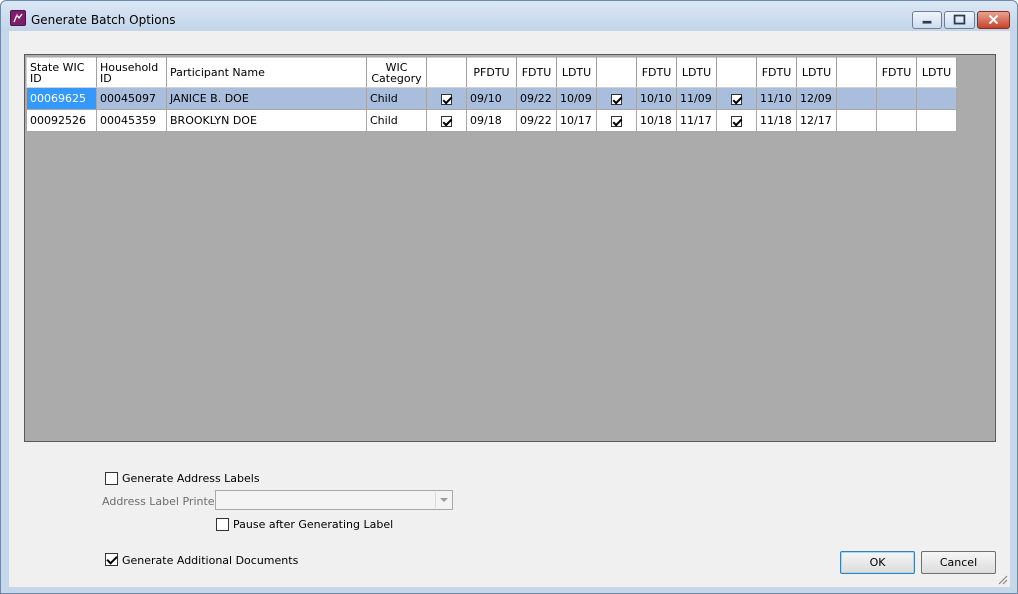 The width and height of the screenshot is (1018, 594). I want to click on cell-state-wic-id: 00069625, so click(61, 98).